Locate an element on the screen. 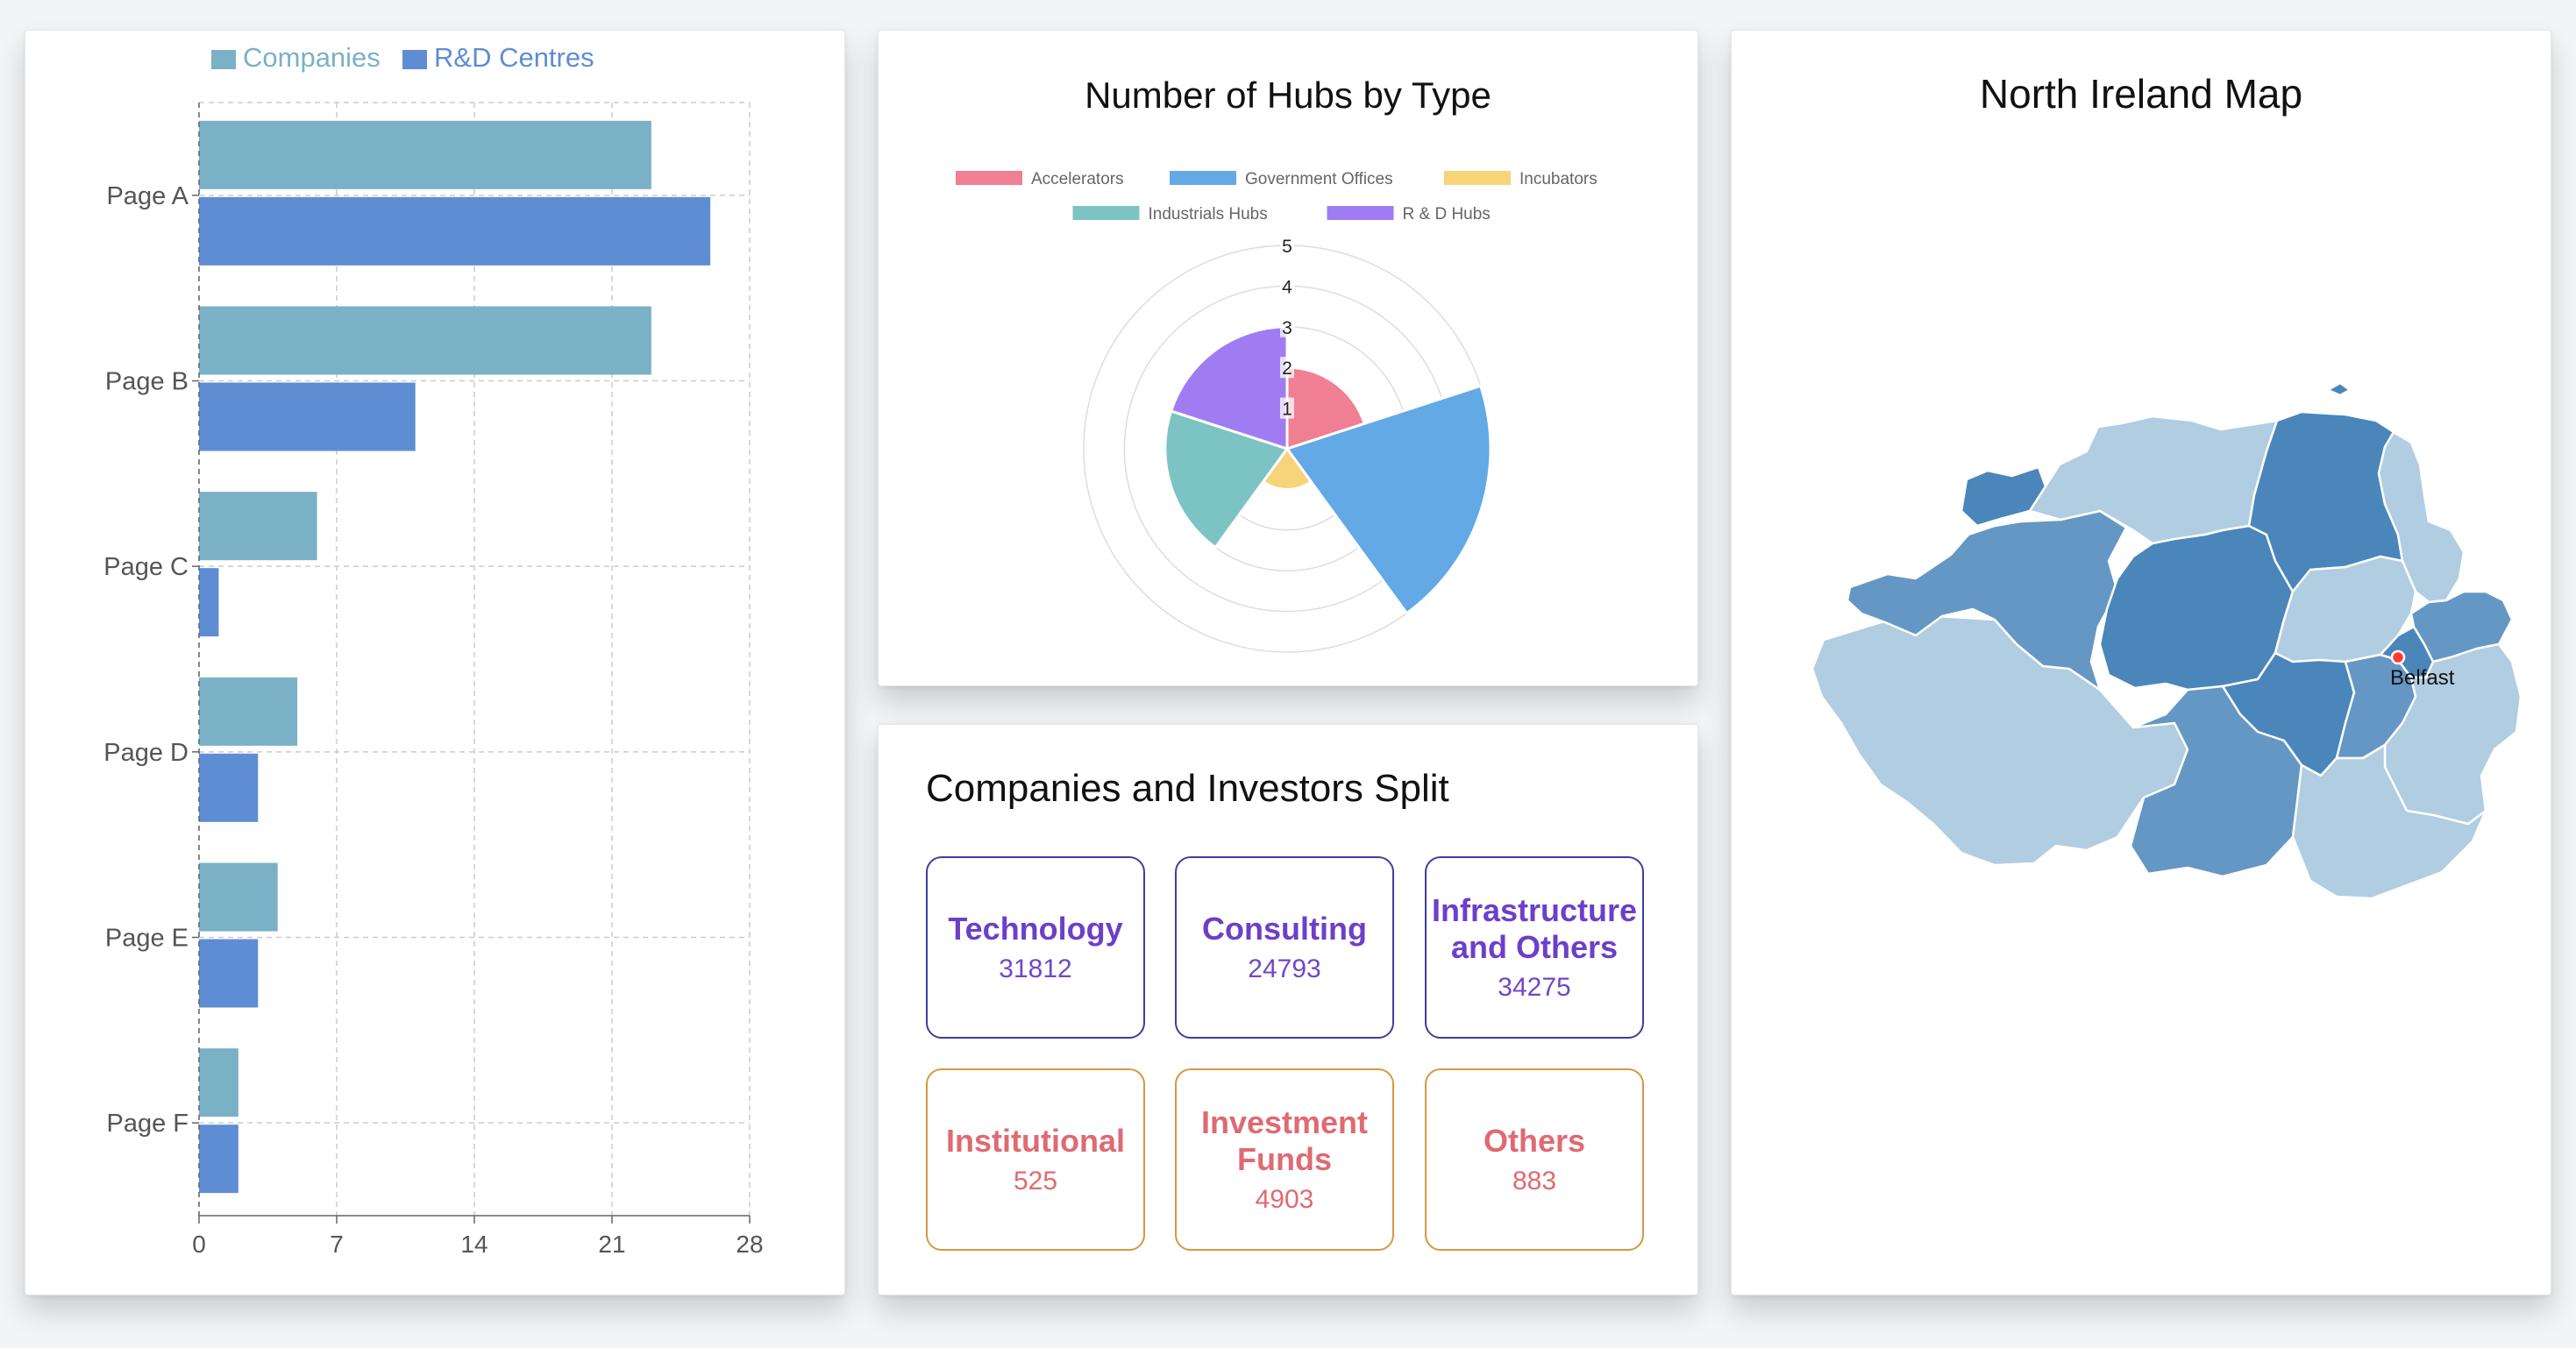 This screenshot has width=2576, height=1348. x-tick-label: 28 is located at coordinates (749, 1244).